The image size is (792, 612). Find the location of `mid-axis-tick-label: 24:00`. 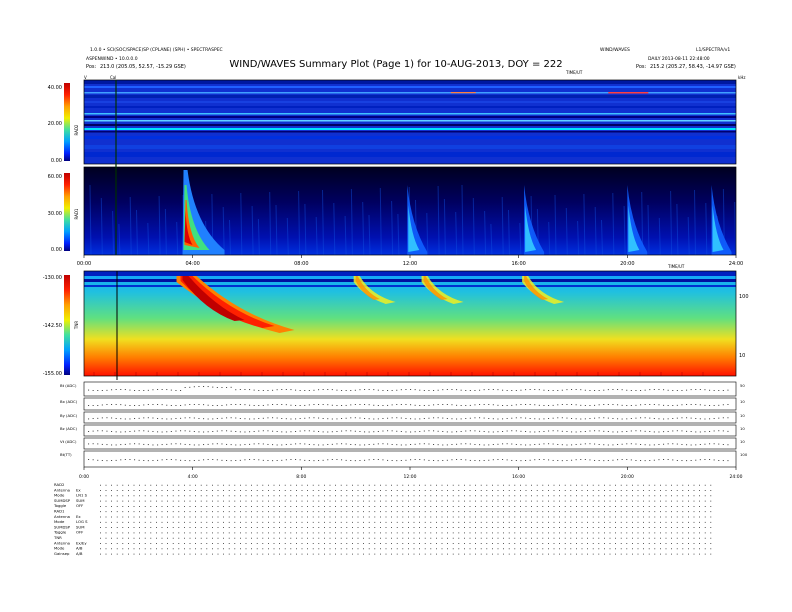

mid-axis-tick-label: 24:00 is located at coordinates (736, 264).